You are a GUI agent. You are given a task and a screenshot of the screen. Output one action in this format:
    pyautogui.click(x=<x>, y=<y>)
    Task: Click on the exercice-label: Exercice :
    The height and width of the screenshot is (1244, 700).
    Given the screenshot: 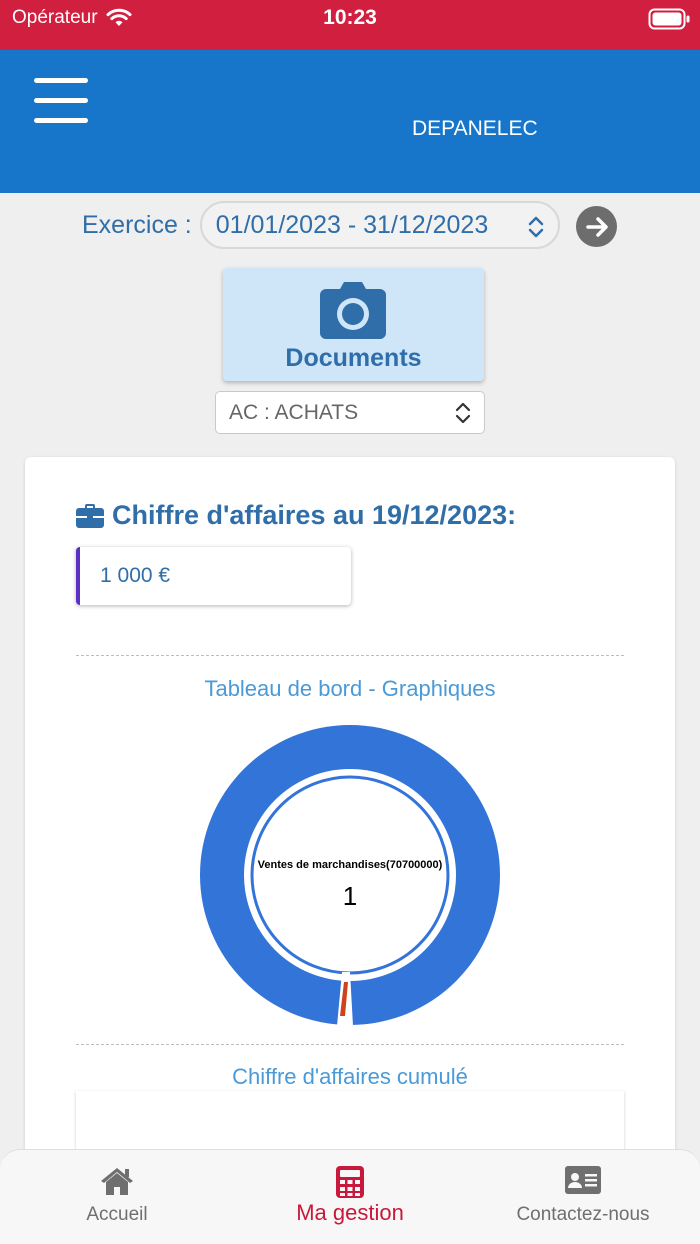 What is the action you would take?
    pyautogui.click(x=137, y=224)
    